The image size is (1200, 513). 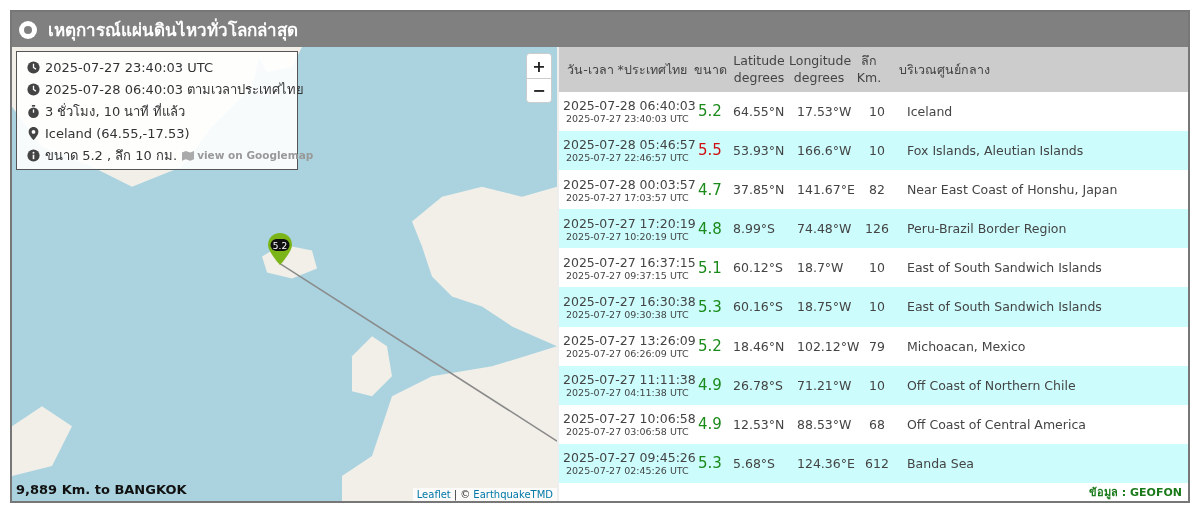 What do you see at coordinates (117, 133) in the screenshot?
I see `info-text: Iceland (64.55,-17.53)` at bounding box center [117, 133].